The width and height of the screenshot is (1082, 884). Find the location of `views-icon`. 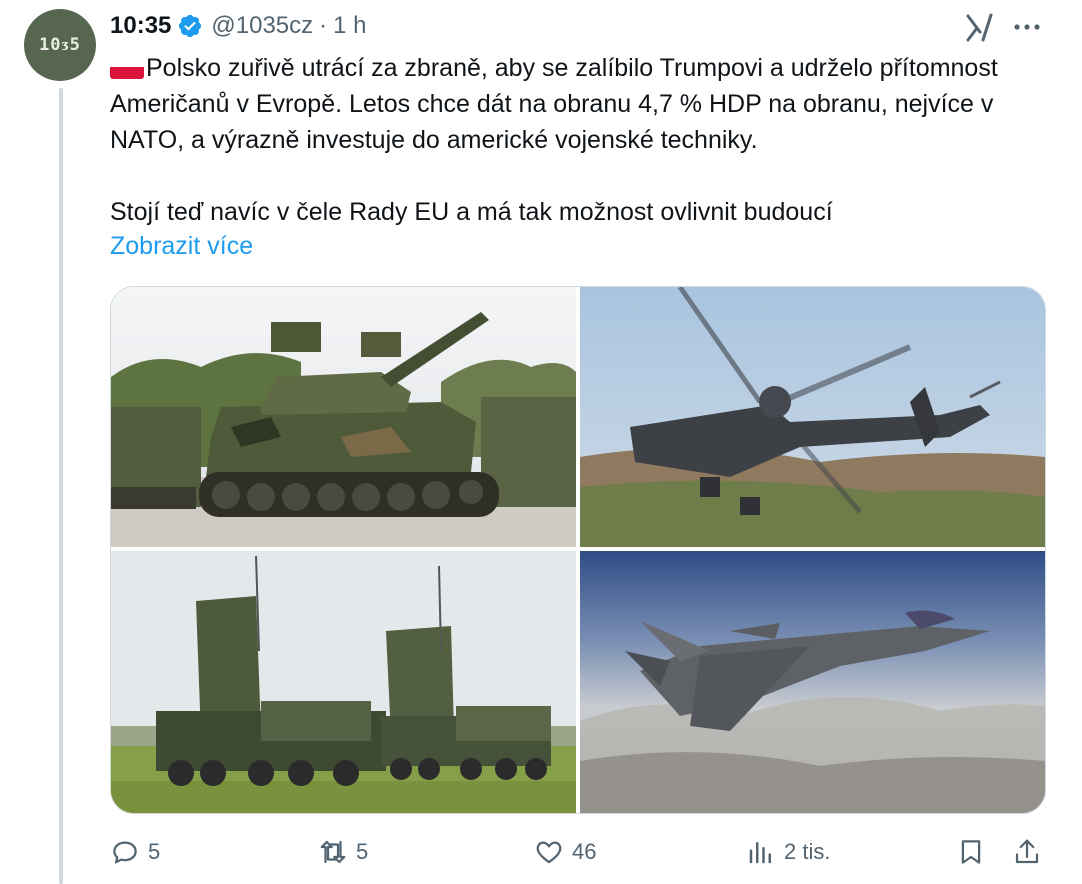

views-icon is located at coordinates (760, 853).